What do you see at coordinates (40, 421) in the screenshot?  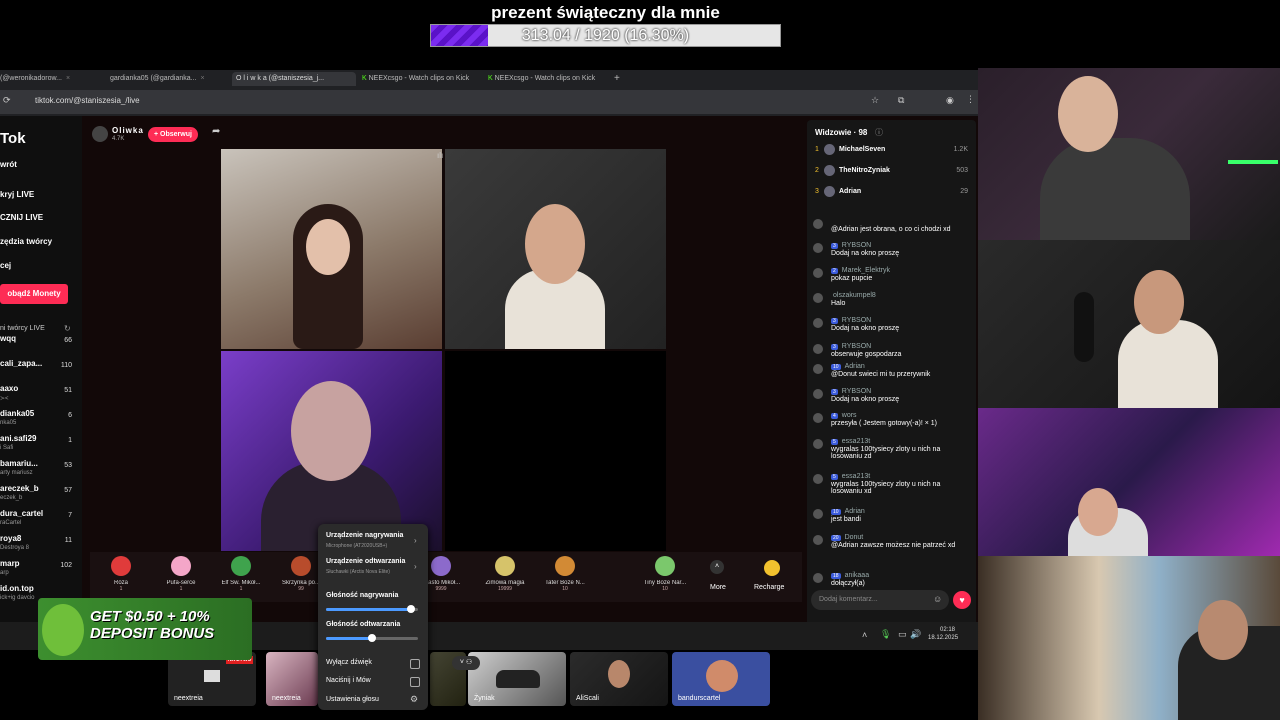 I see `creator-item: dianka05 nka05 6` at bounding box center [40, 421].